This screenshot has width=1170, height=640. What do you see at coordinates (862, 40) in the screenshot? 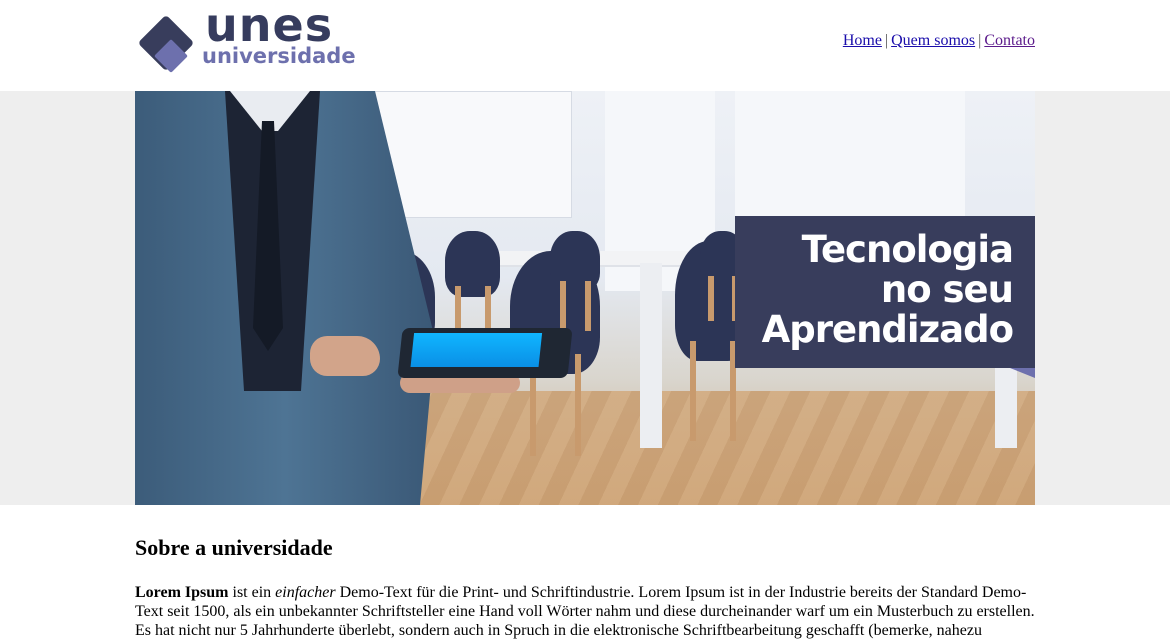
I see `nav-link-home: Home` at bounding box center [862, 40].